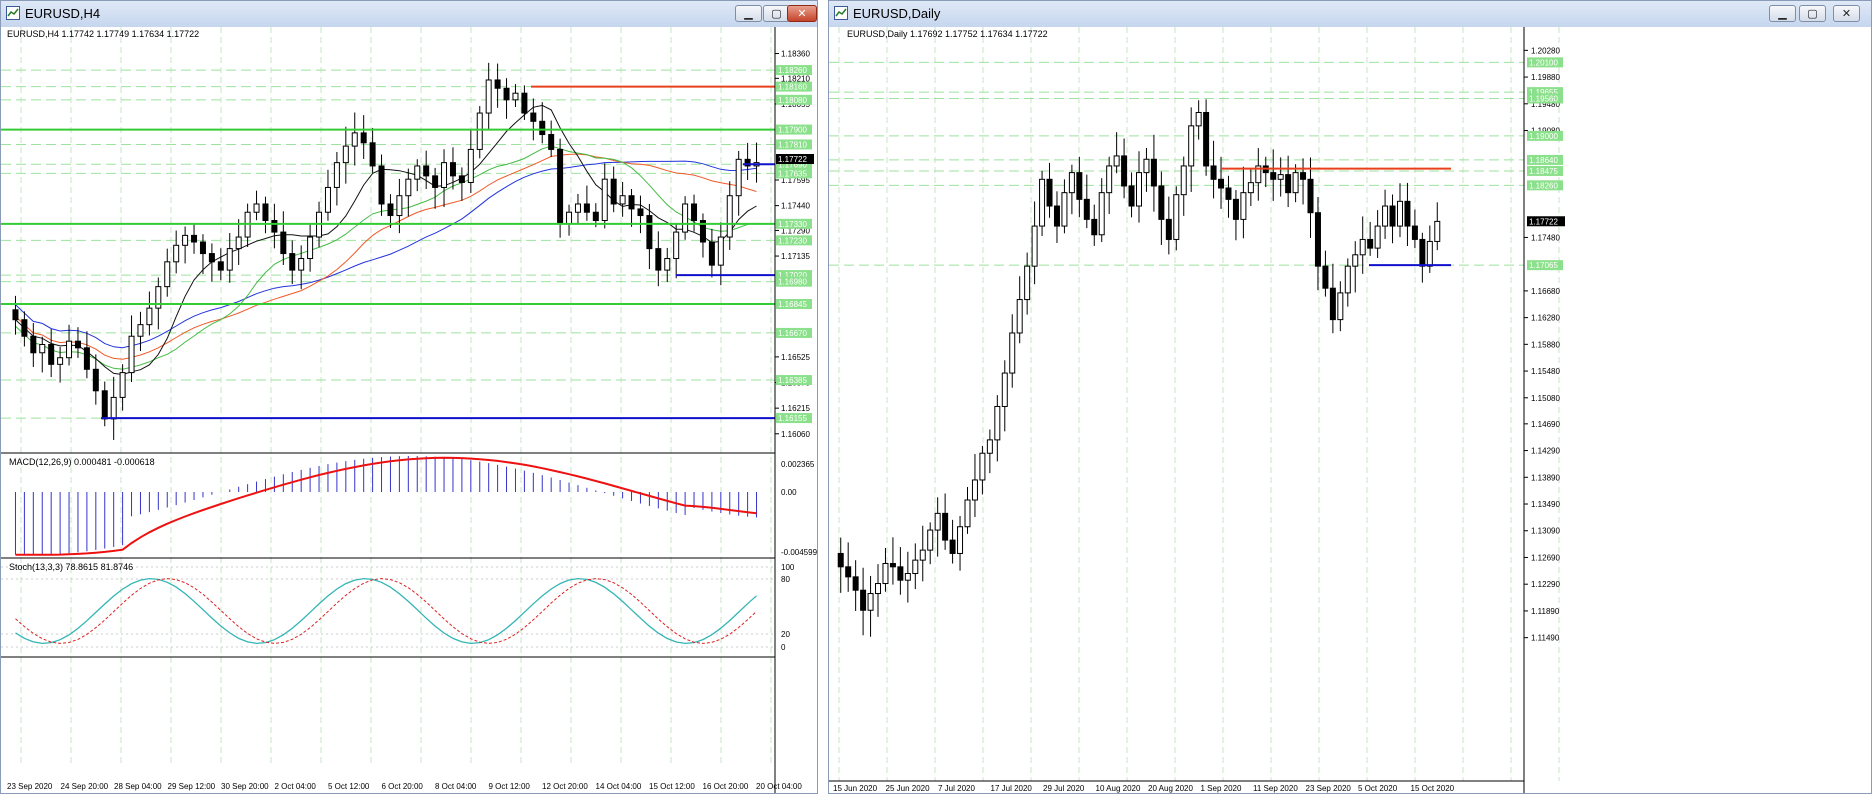 Image resolution: width=1872 pixels, height=794 pixels. I want to click on time-label: 1 Sep 2020, so click(1221, 788).